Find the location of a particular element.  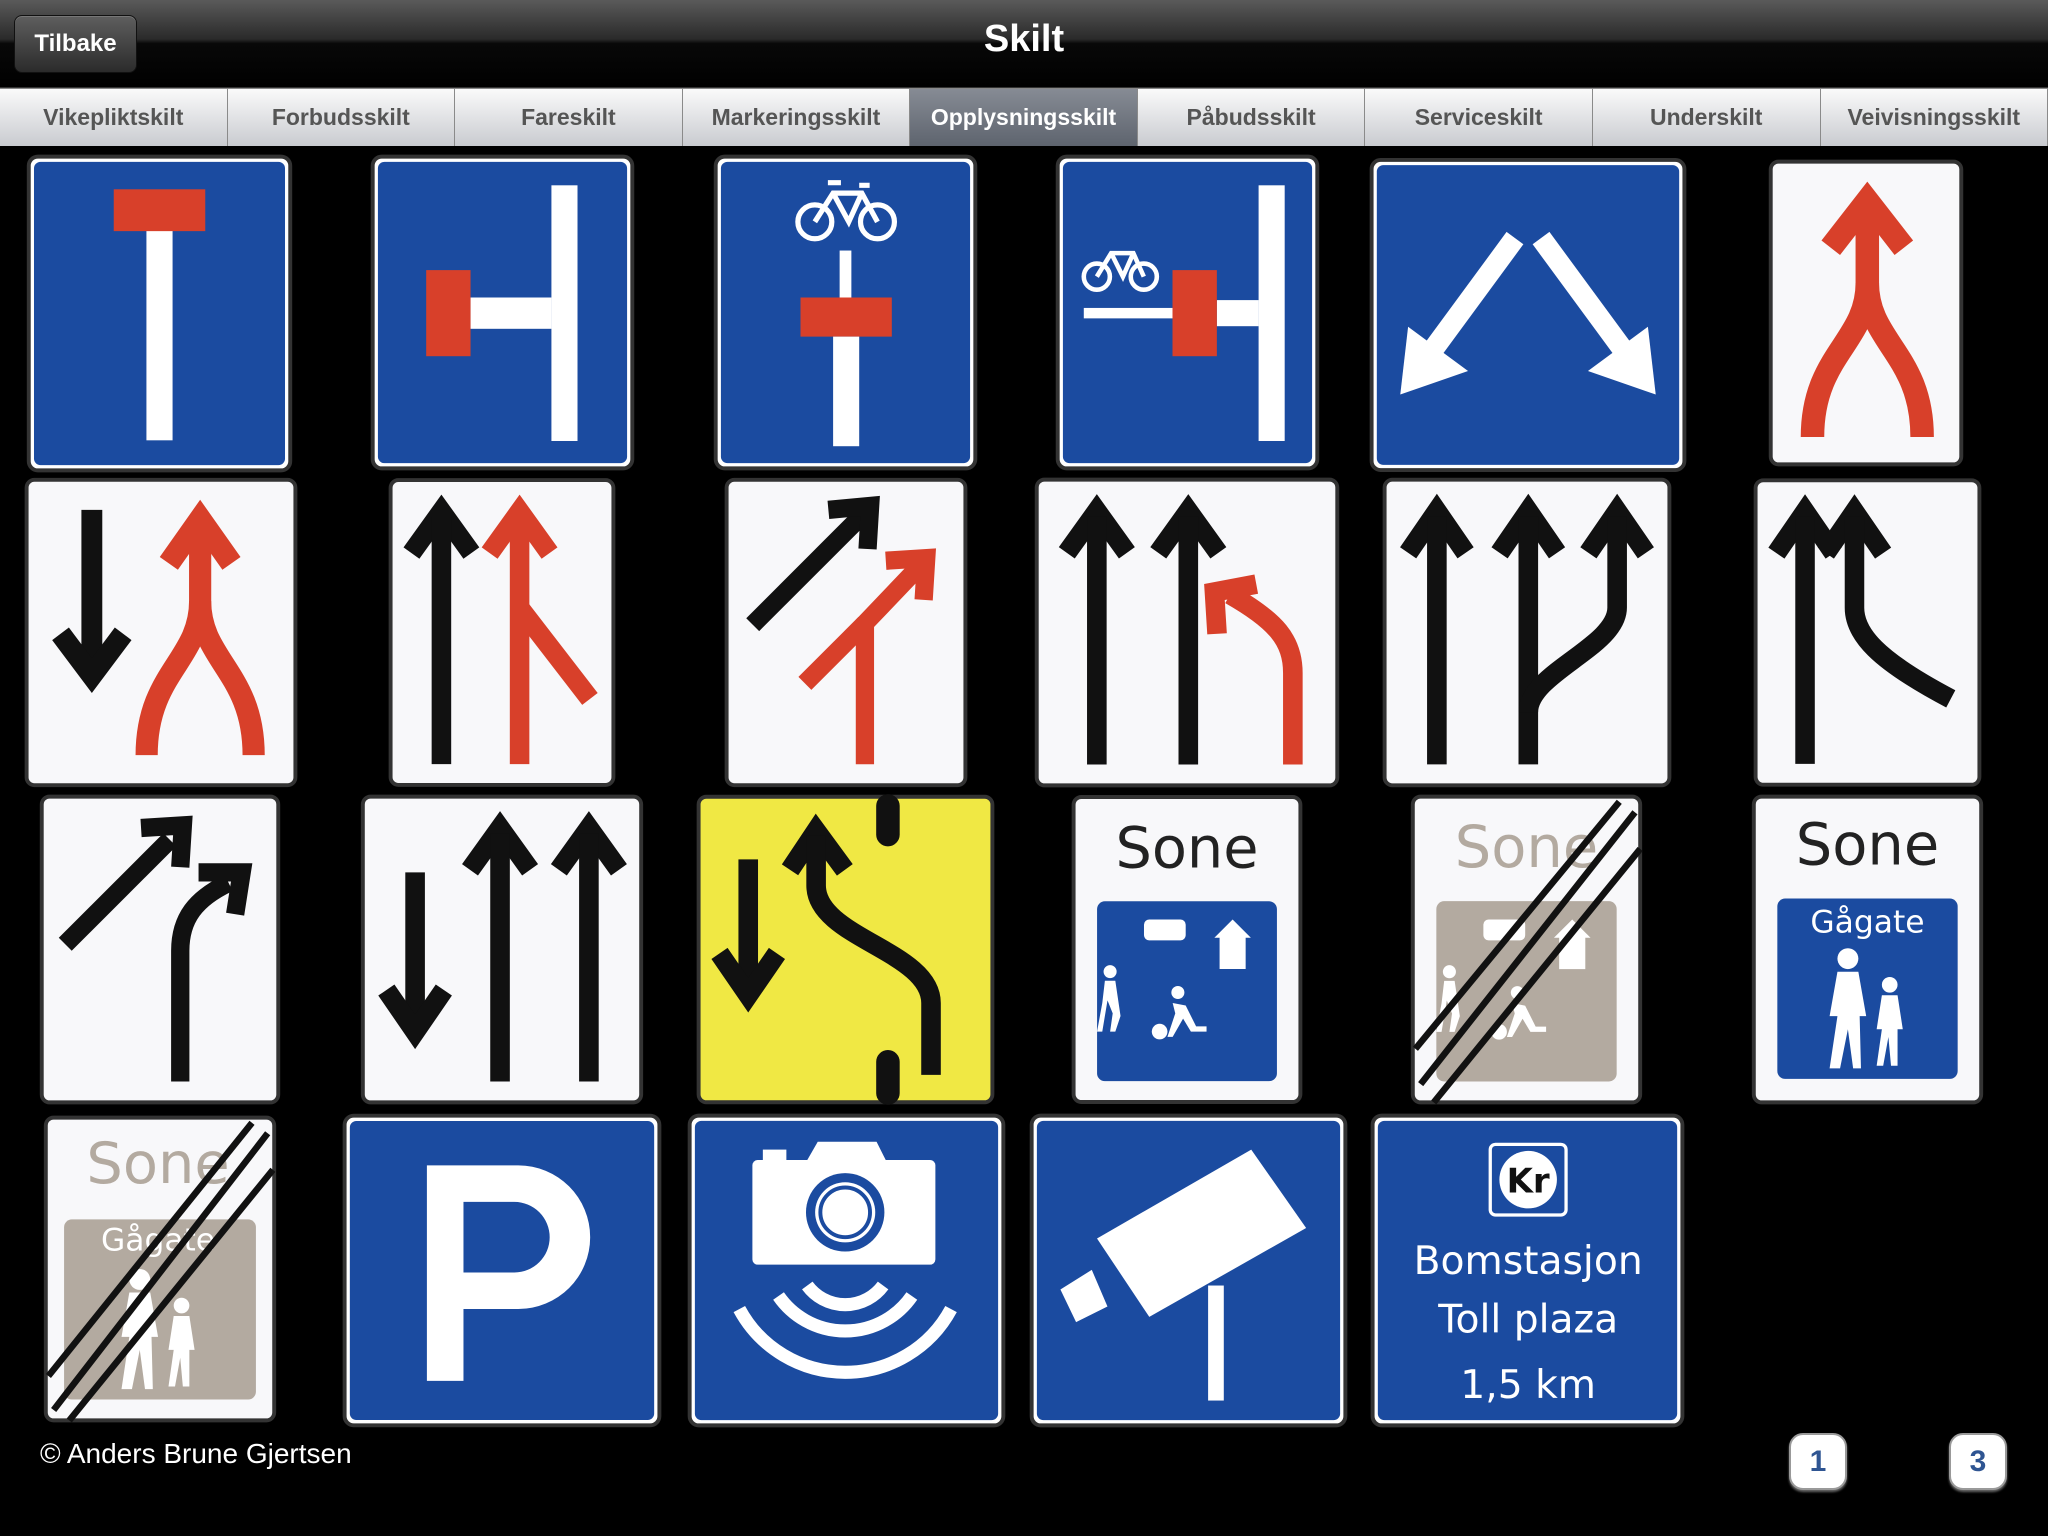

sign-lane-ends-right is located at coordinates (1867, 632).